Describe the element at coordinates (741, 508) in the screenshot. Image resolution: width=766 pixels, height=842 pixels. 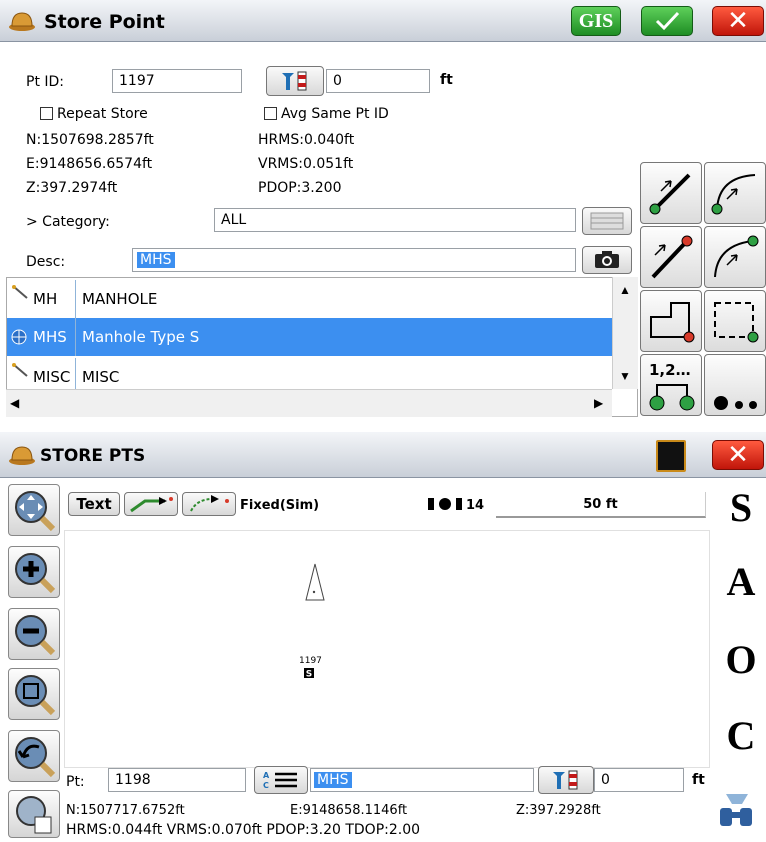
I see `store-s-button: S` at that location.